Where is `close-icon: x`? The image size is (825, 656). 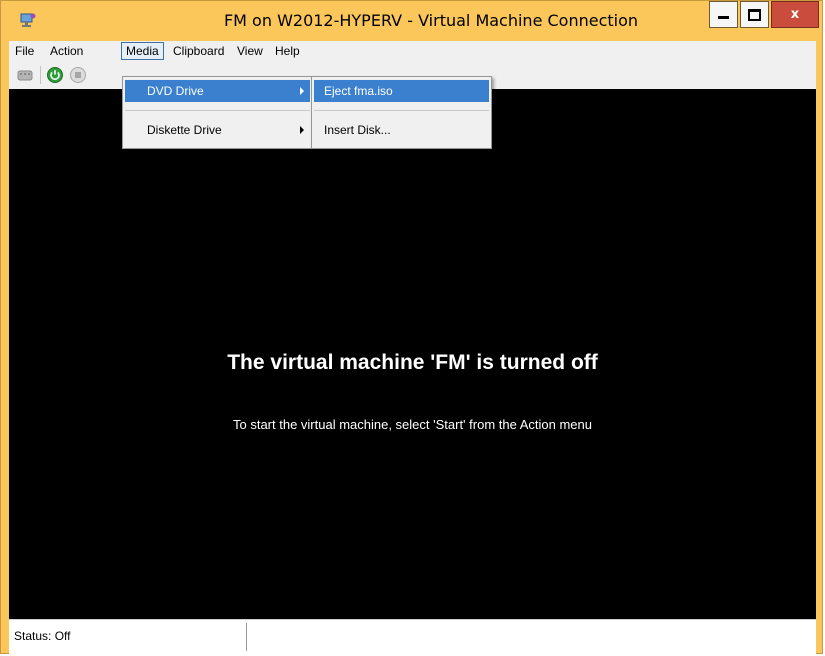 close-icon: x is located at coordinates (795, 14).